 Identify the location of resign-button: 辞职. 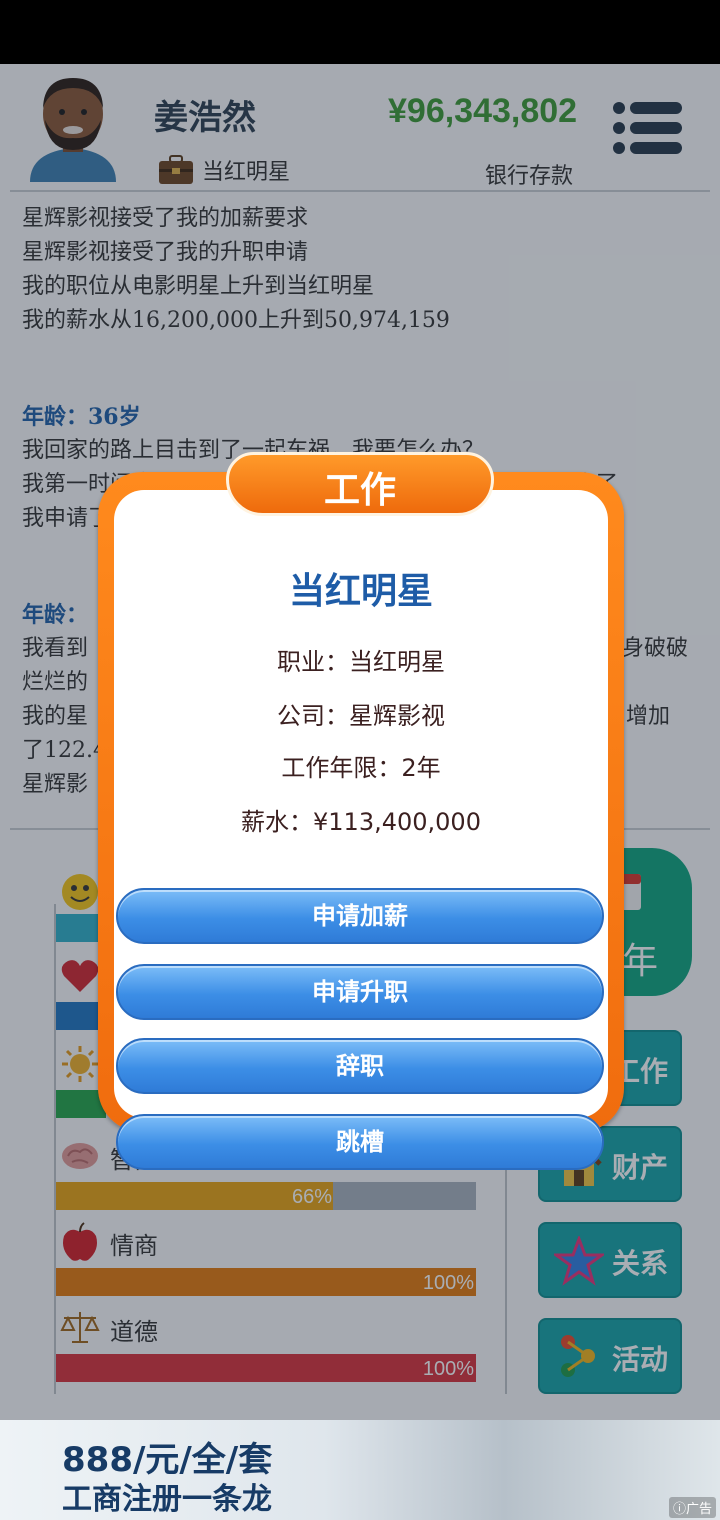
(360, 1066).